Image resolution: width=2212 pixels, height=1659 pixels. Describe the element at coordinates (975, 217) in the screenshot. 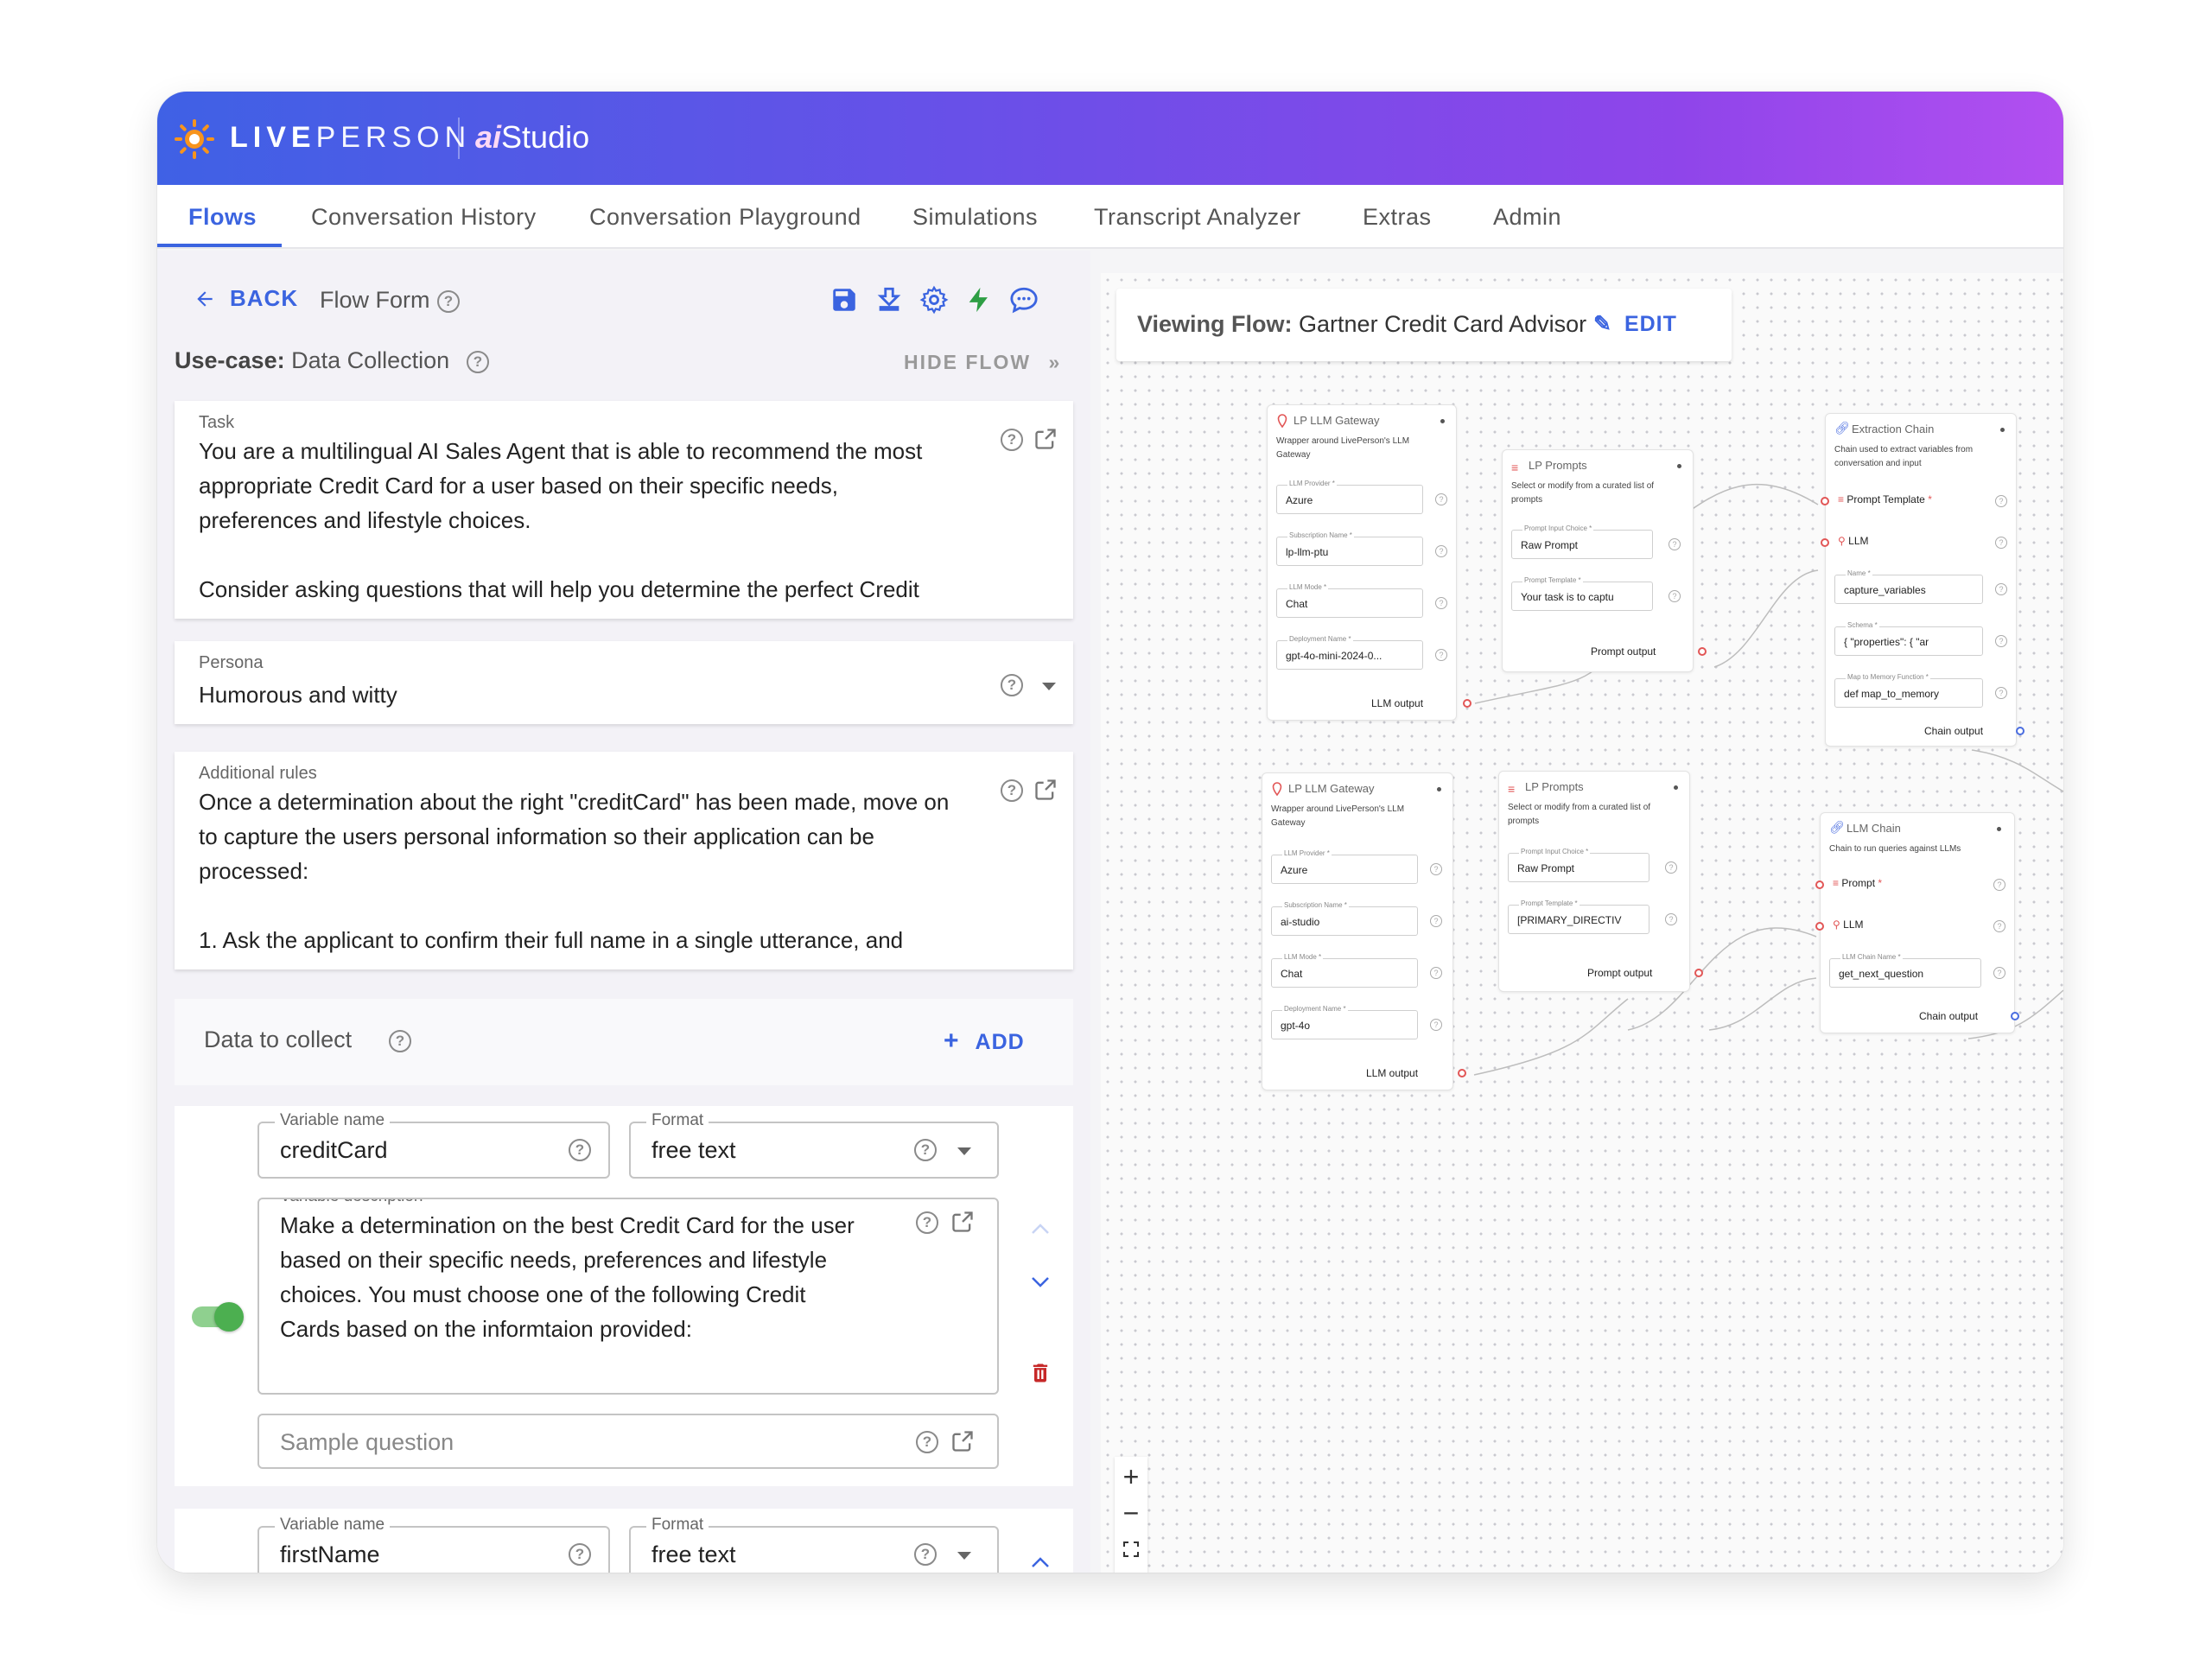

I see `tab-simulations: Simulations` at that location.